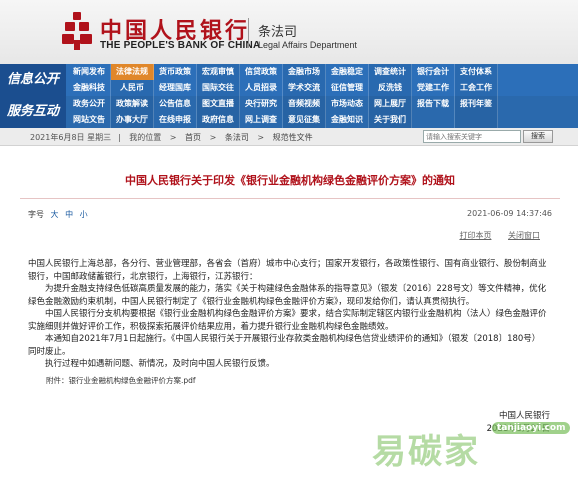  I want to click on nav-item: 关于我们, so click(390, 120).